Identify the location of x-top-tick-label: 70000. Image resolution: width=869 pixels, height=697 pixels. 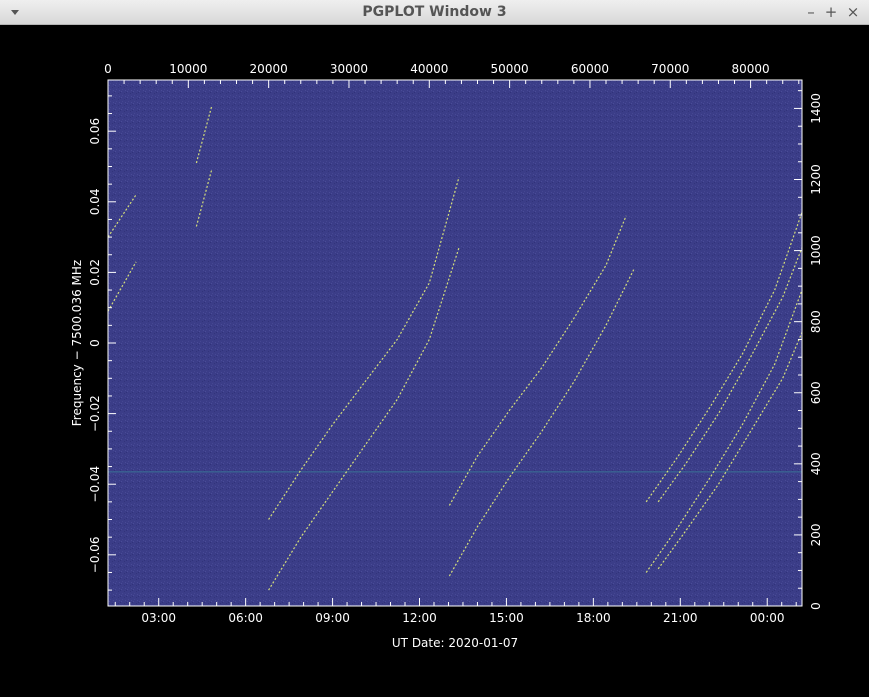
(670, 69).